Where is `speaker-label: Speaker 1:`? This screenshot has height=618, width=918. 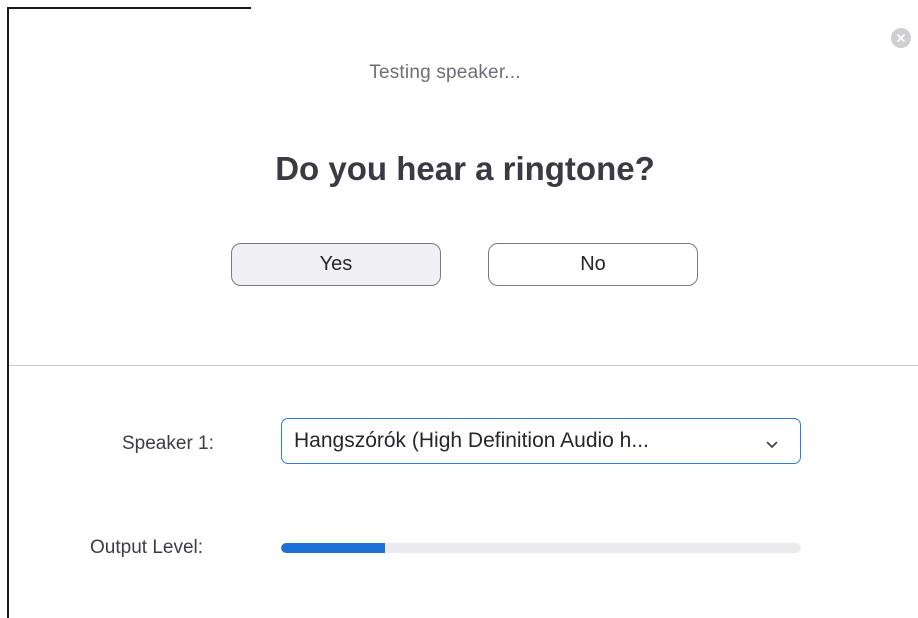
speaker-label: Speaker 1: is located at coordinates (168, 443).